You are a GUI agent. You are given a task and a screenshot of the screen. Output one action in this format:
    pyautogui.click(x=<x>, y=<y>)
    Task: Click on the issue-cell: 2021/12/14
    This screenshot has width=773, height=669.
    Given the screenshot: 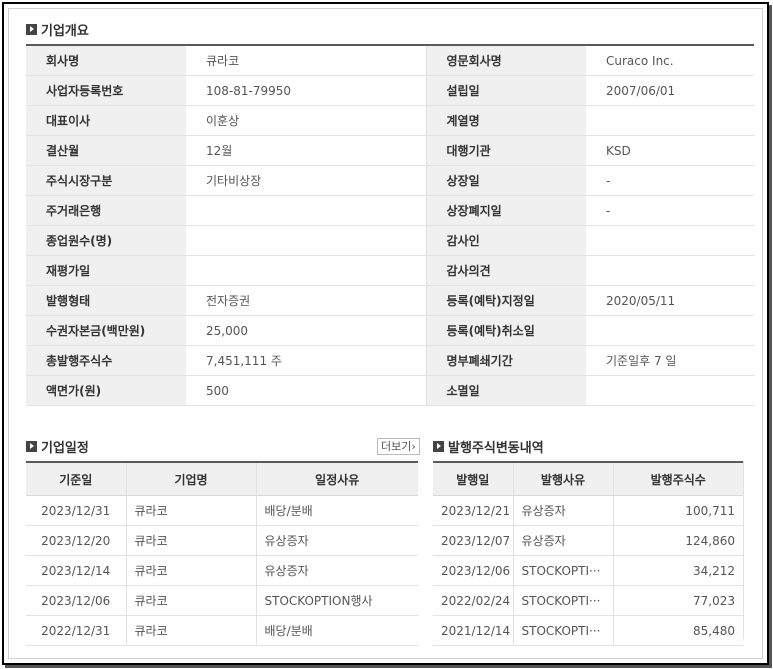 What is the action you would take?
    pyautogui.click(x=473, y=630)
    